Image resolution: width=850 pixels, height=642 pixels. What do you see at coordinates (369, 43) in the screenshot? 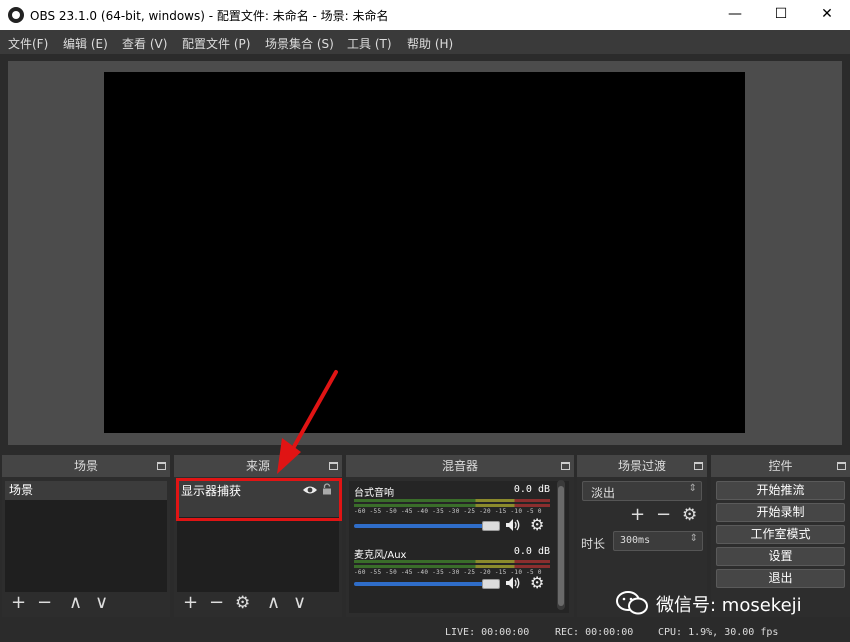
I see `menu-tools: 工具 (T)` at bounding box center [369, 43].